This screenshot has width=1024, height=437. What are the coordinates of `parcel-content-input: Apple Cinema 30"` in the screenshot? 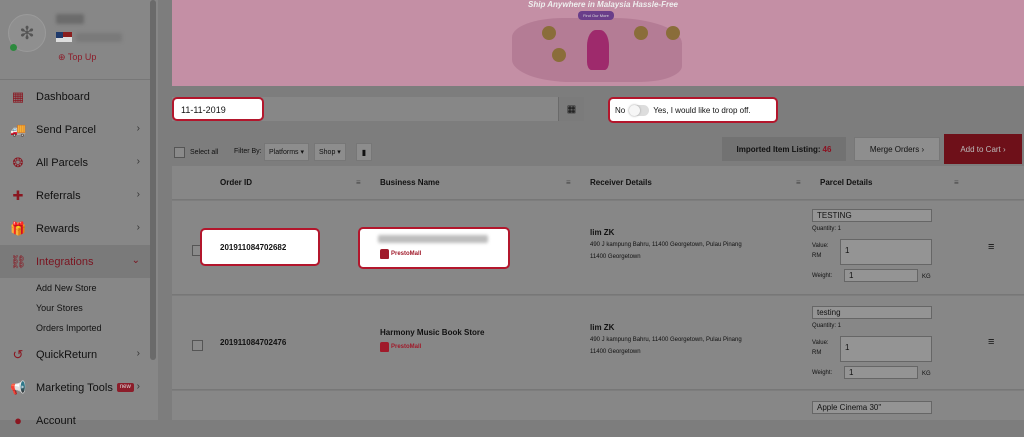 It's located at (872, 407).